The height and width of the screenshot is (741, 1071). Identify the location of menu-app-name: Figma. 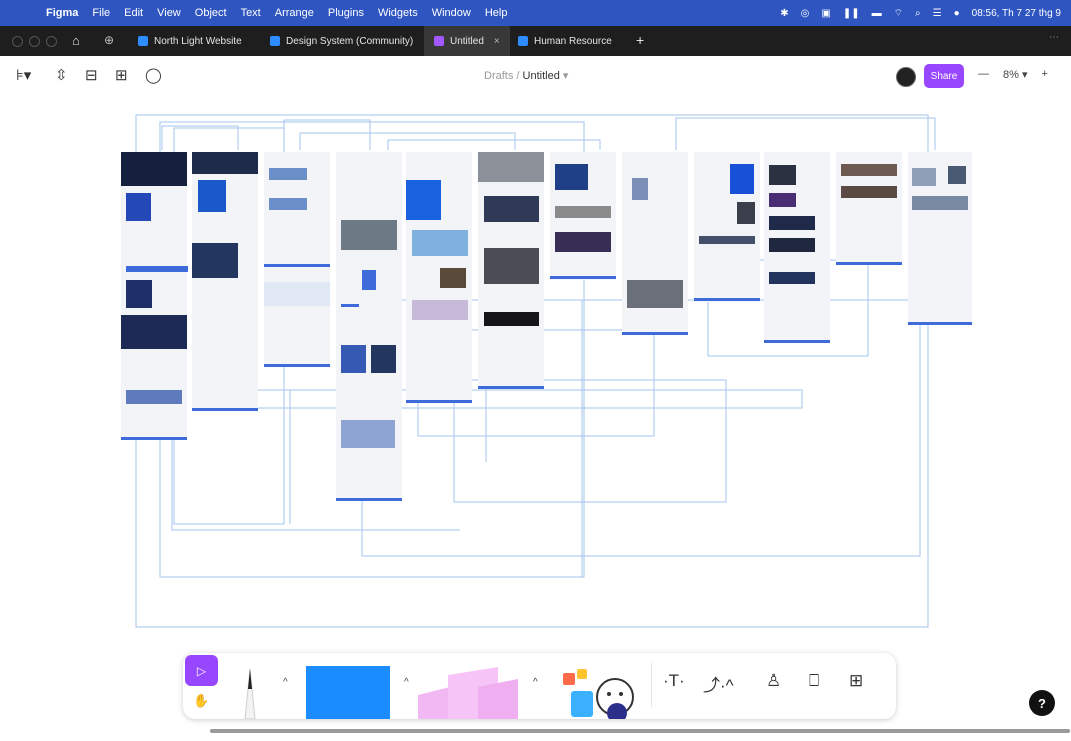
(62, 13).